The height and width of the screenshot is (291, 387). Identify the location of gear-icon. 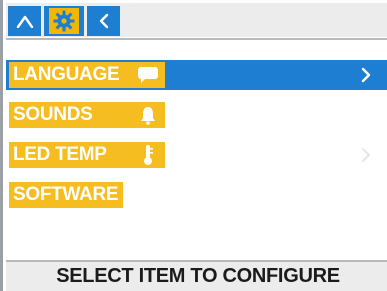
(64, 21).